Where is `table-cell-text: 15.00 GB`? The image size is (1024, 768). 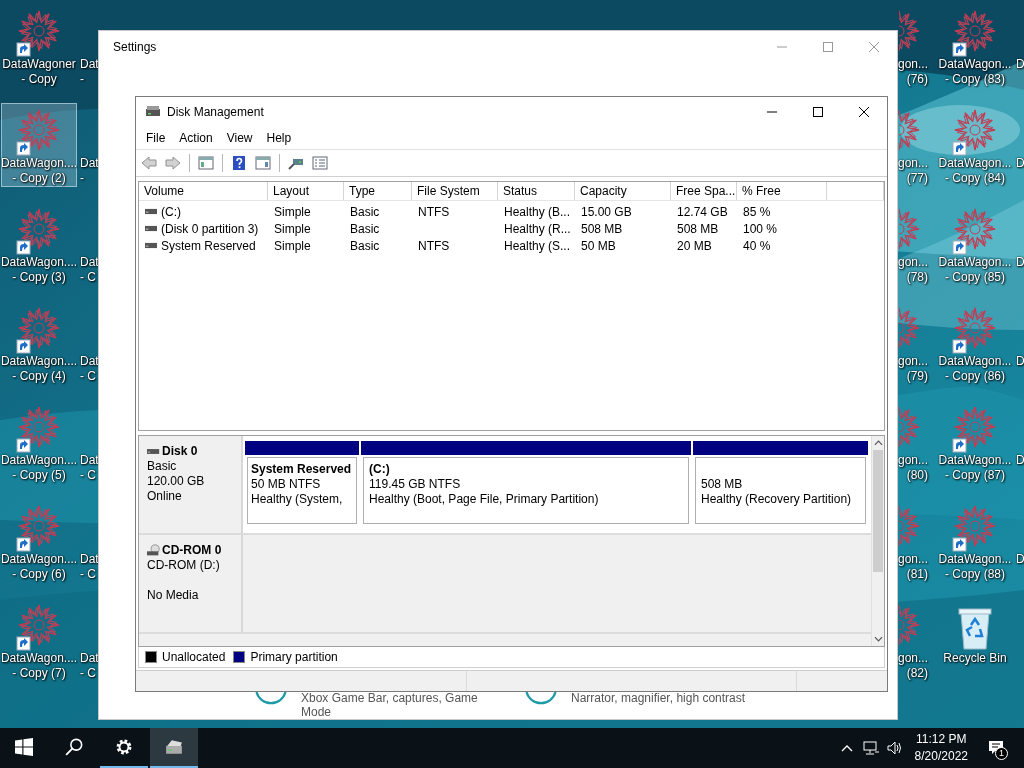
table-cell-text: 15.00 GB is located at coordinates (606, 211).